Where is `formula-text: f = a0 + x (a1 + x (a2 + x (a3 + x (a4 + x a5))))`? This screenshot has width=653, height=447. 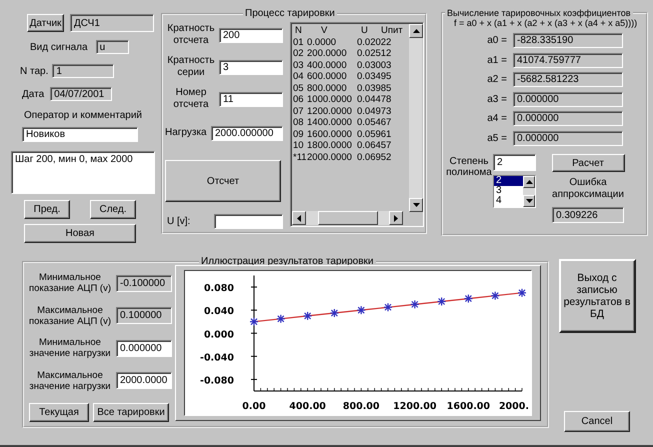
formula-text: f = a0 + x (a1 + x (a2 + x (a3 + x (a4 + x a5)))) is located at coordinates (546, 23).